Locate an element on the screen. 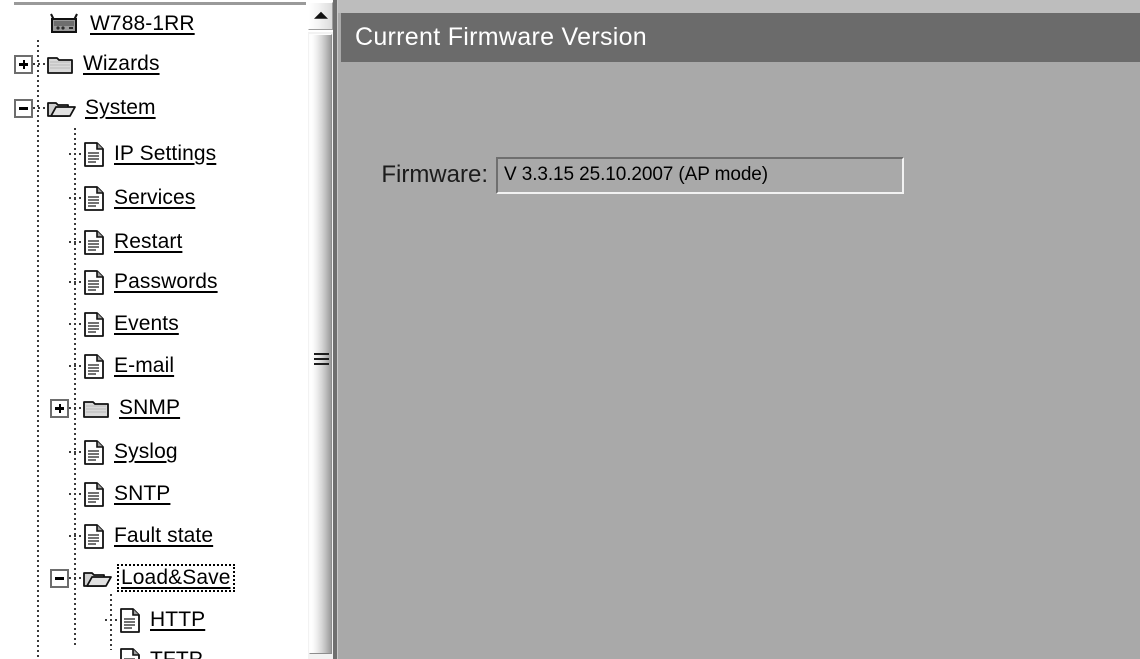 The image size is (1140, 659). tree-item-fault-state: Fault state is located at coordinates (132, 536).